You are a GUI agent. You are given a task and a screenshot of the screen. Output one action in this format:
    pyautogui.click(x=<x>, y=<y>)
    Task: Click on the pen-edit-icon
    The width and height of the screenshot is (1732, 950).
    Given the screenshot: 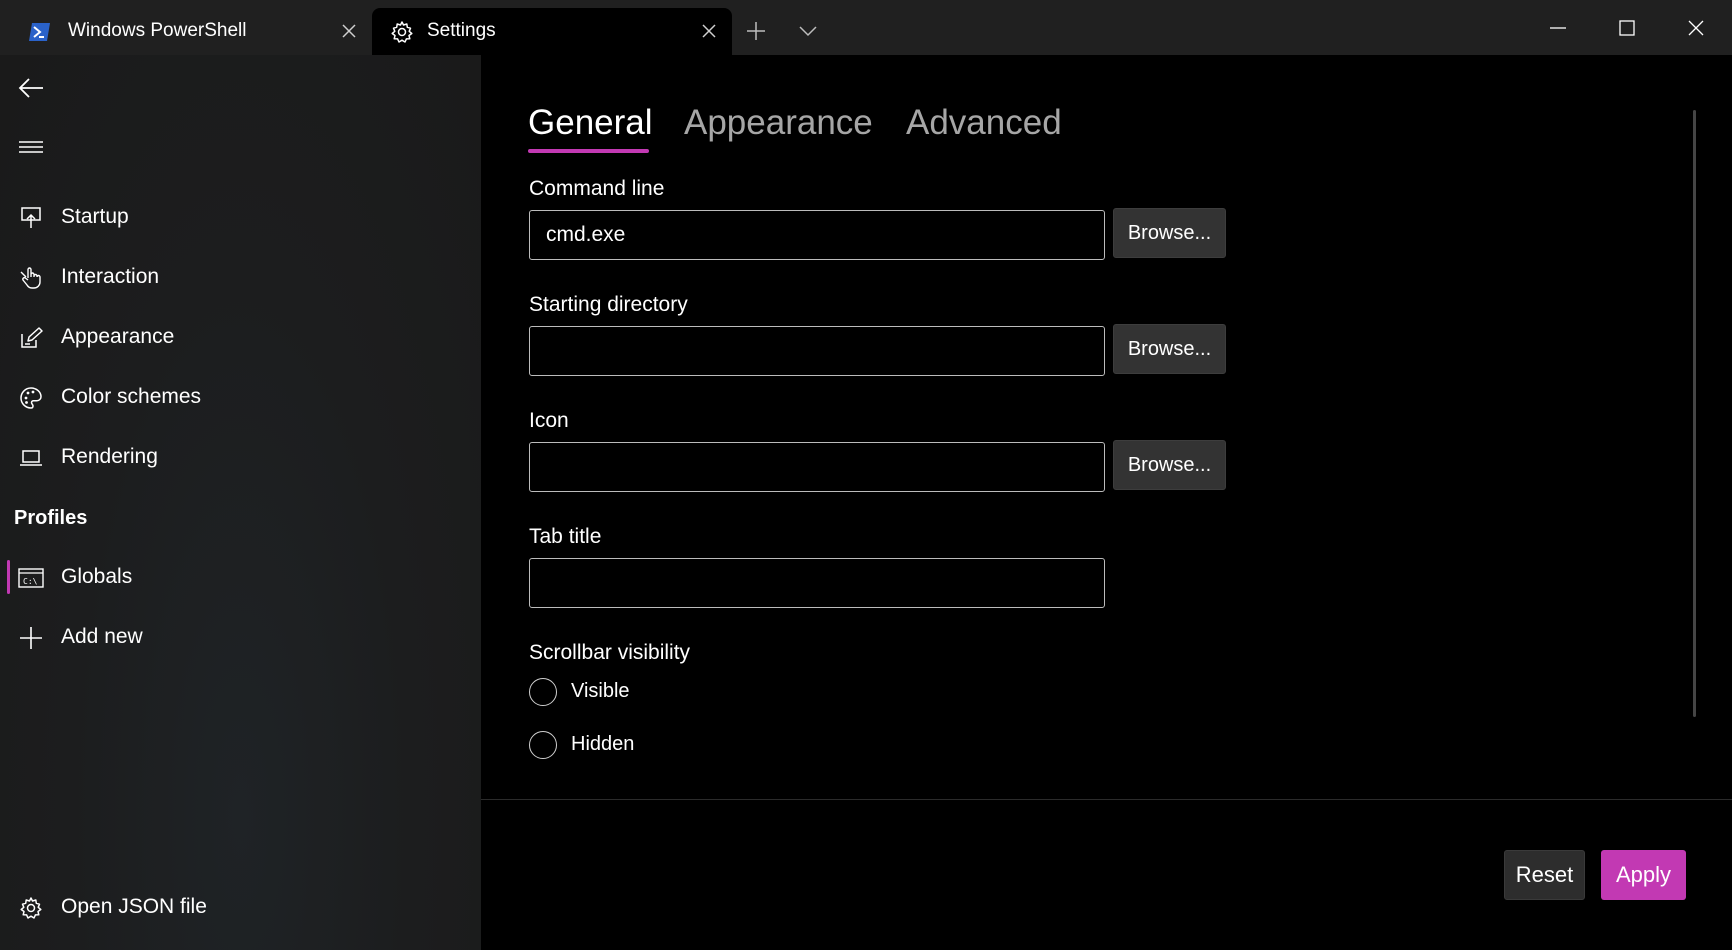 What is the action you would take?
    pyautogui.click(x=31, y=338)
    